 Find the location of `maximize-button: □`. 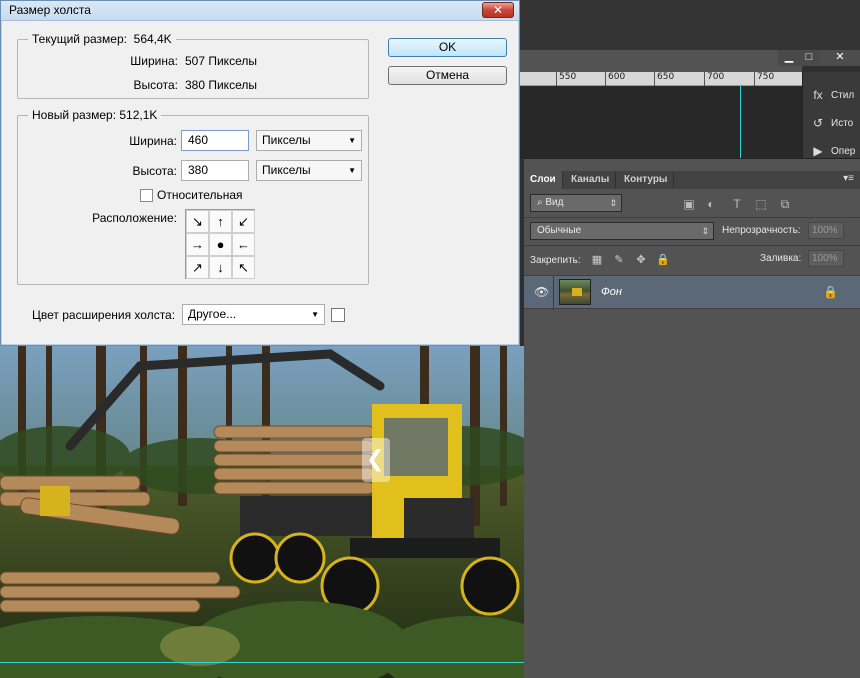

maximize-button: □ is located at coordinates (809, 58).